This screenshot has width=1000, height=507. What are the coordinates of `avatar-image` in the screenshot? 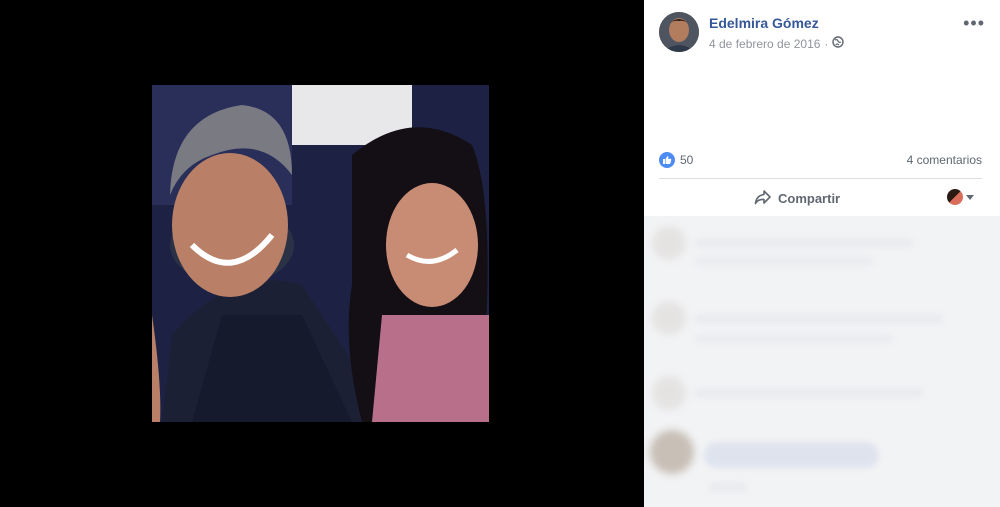 It's located at (679, 32).